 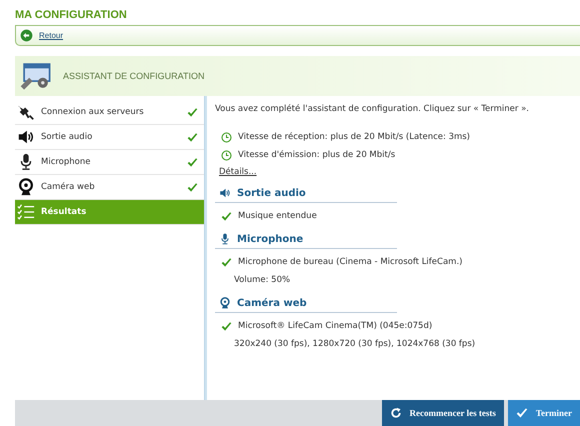 What do you see at coordinates (225, 239) in the screenshot?
I see `microphone-icon` at bounding box center [225, 239].